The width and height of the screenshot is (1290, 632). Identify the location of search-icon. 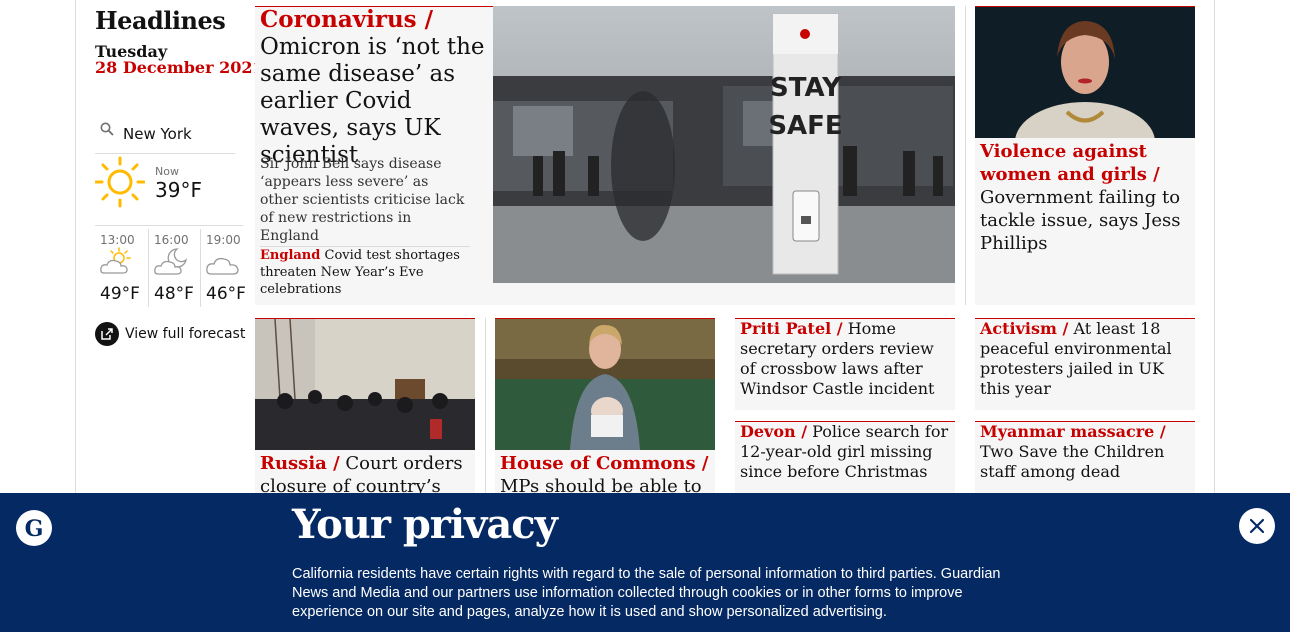
(107, 129).